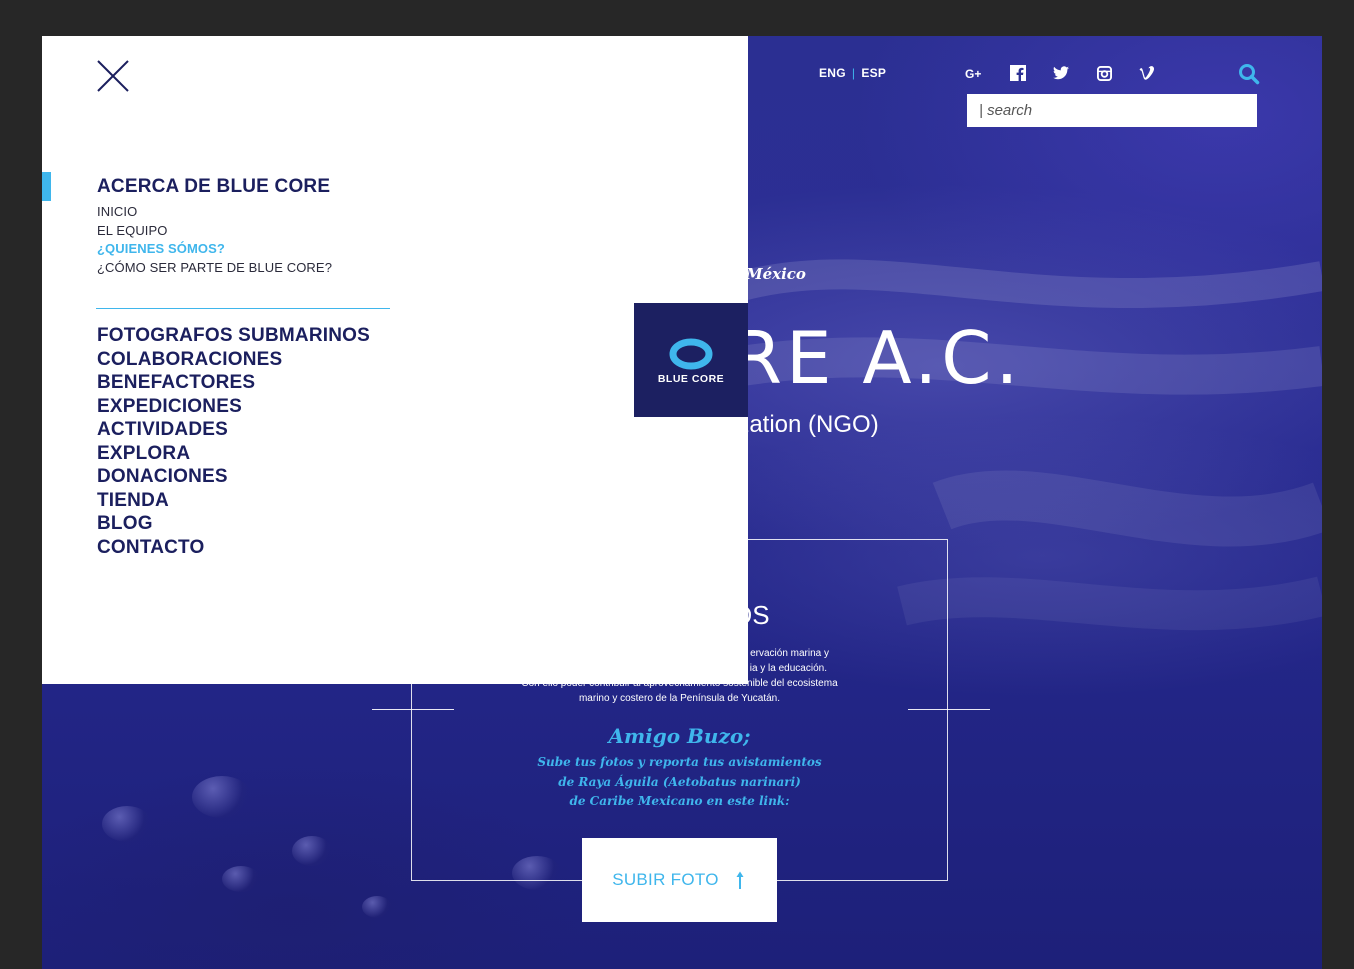 Image resolution: width=1354 pixels, height=969 pixels. I want to click on menu-item-donaciones: DONACIONES, so click(233, 477).